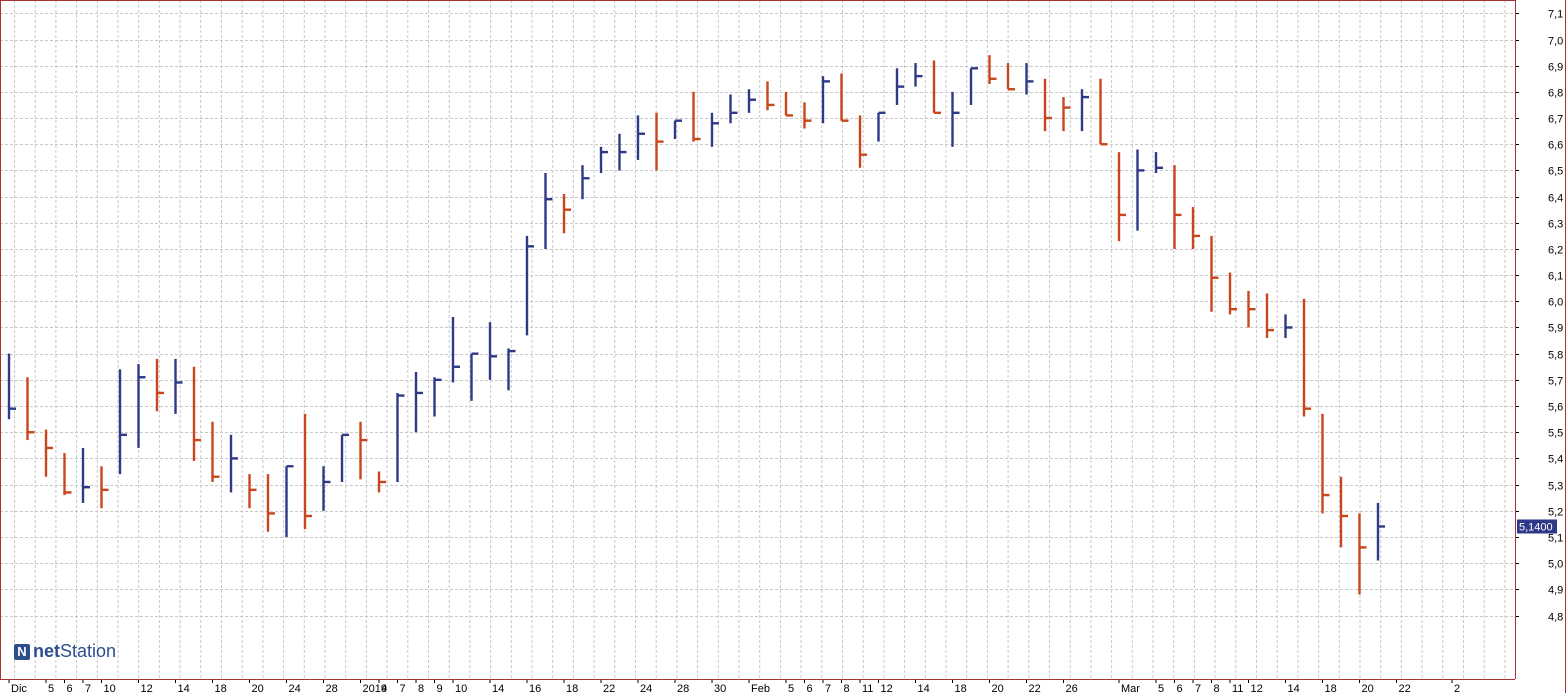 The height and width of the screenshot is (698, 1566). I want to click on x-tick-label: 16, so click(535, 688).